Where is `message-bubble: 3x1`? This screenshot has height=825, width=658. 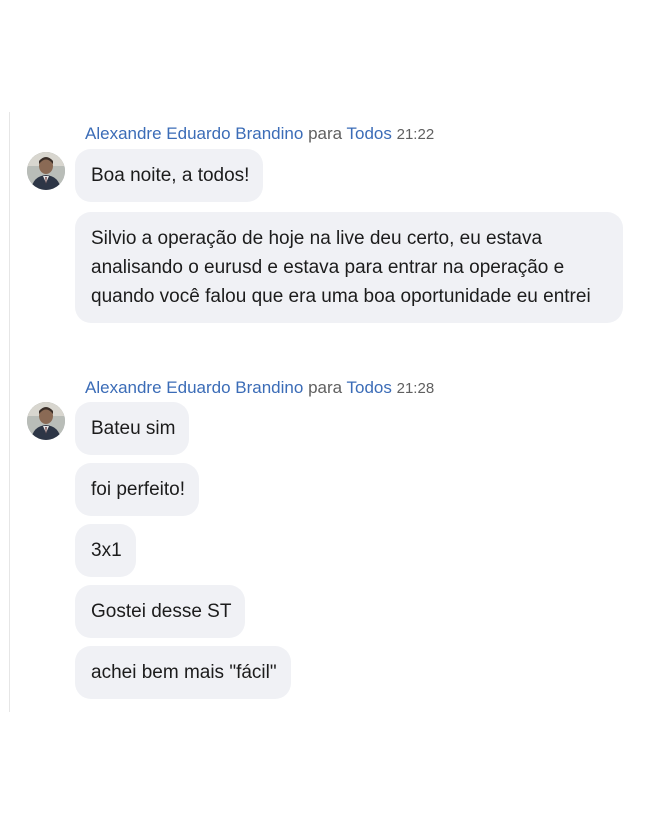
message-bubble: 3x1 is located at coordinates (105, 550).